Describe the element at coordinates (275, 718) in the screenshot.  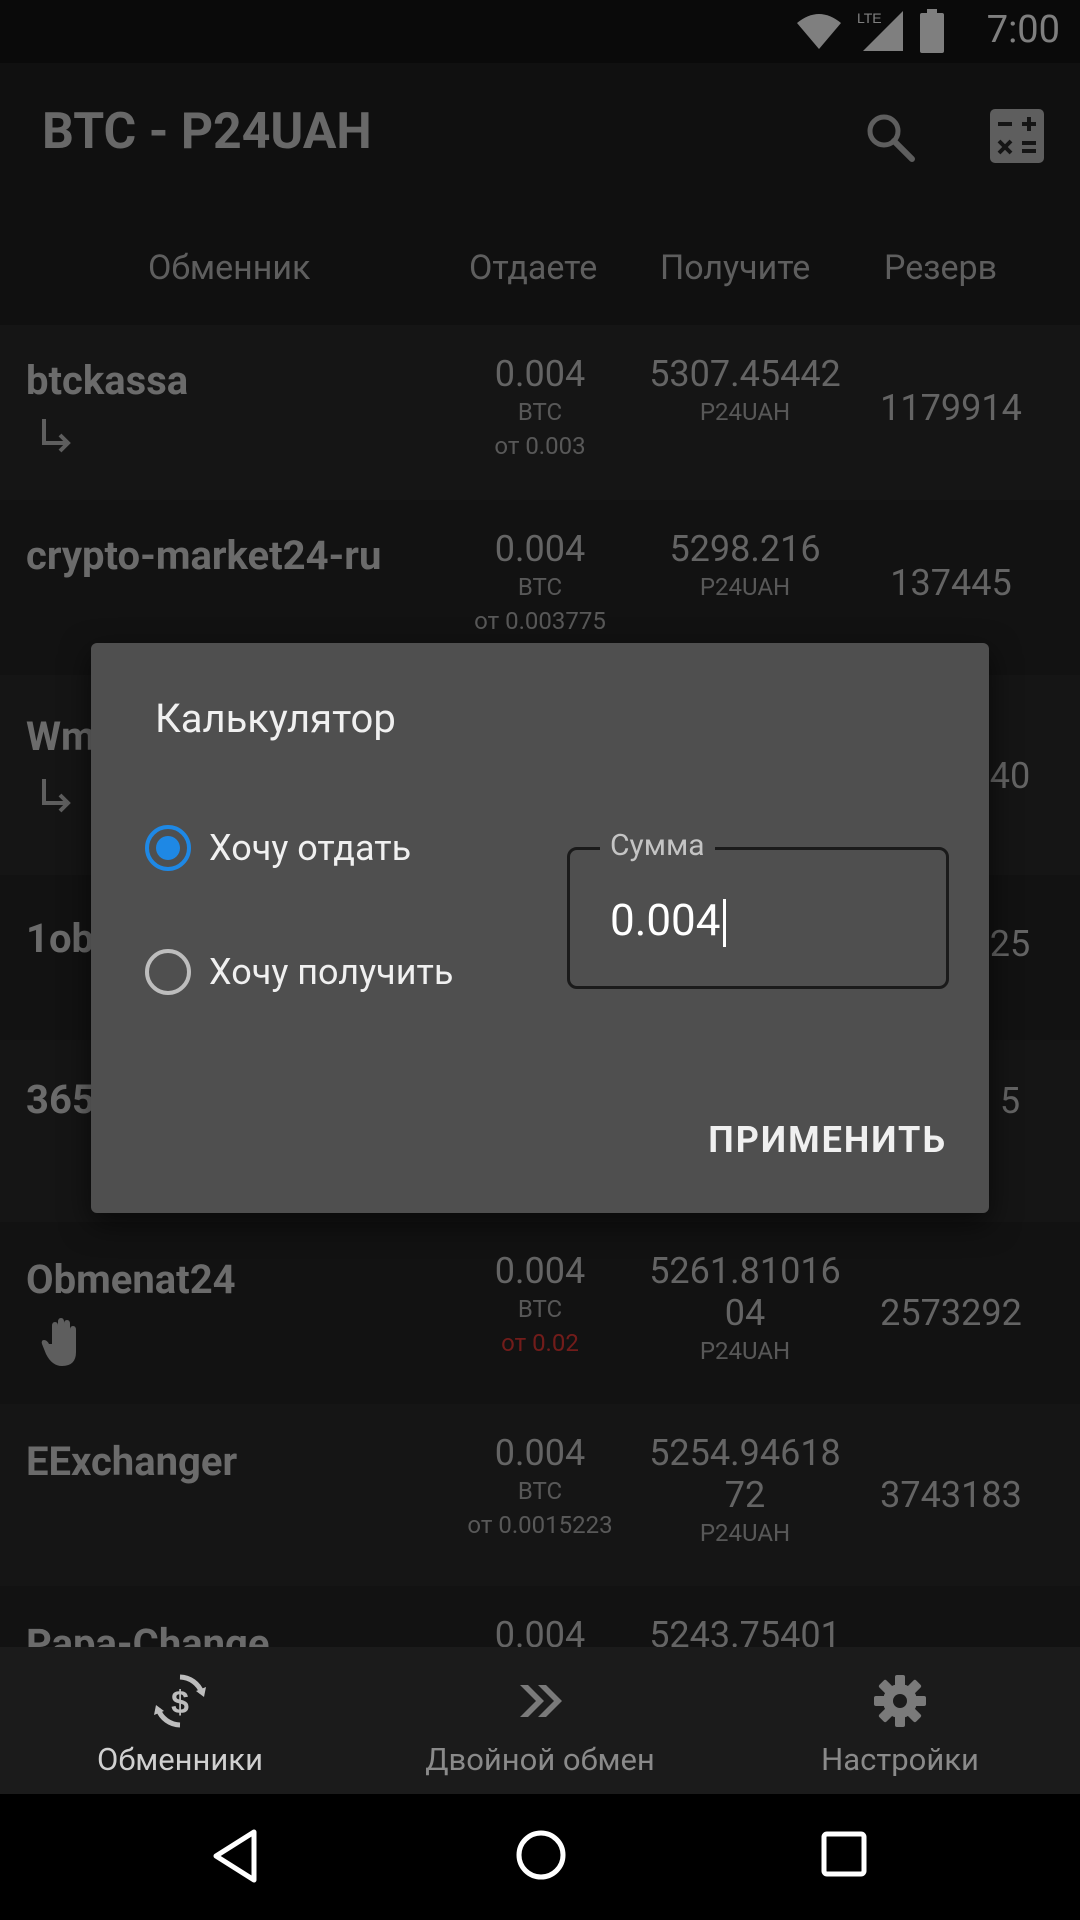
I see `dialog-title: Калькулятор` at that location.